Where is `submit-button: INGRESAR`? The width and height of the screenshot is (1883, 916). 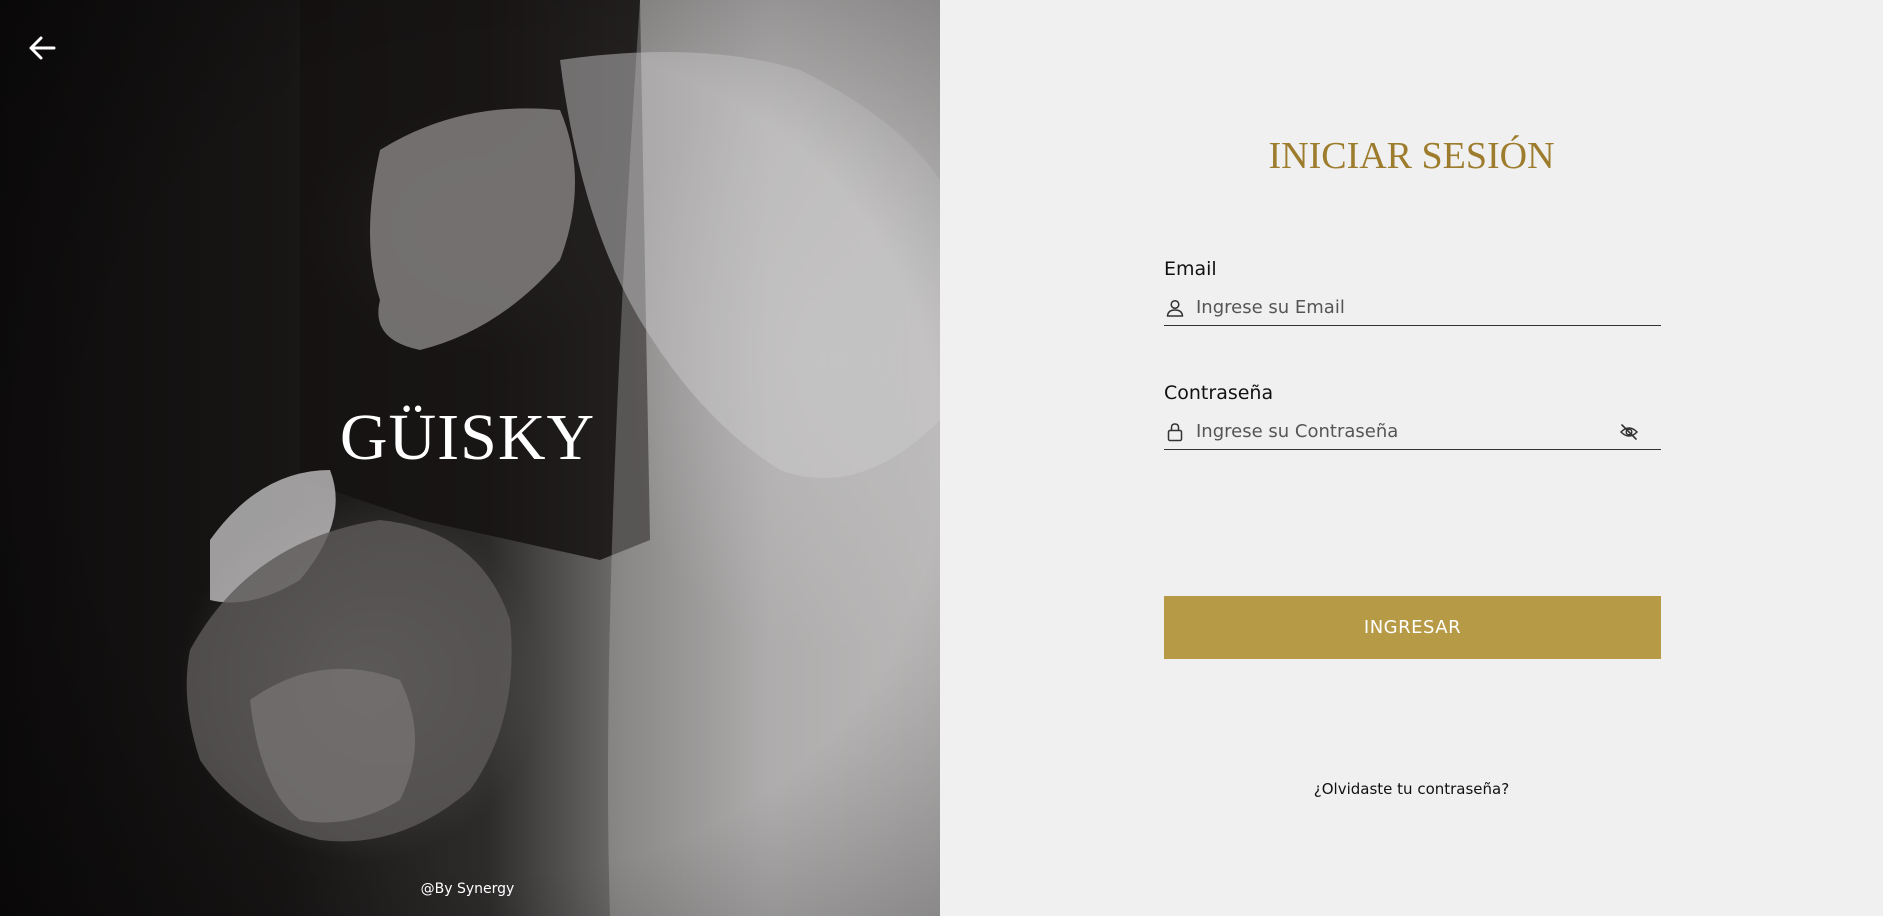 submit-button: INGRESAR is located at coordinates (1412, 627).